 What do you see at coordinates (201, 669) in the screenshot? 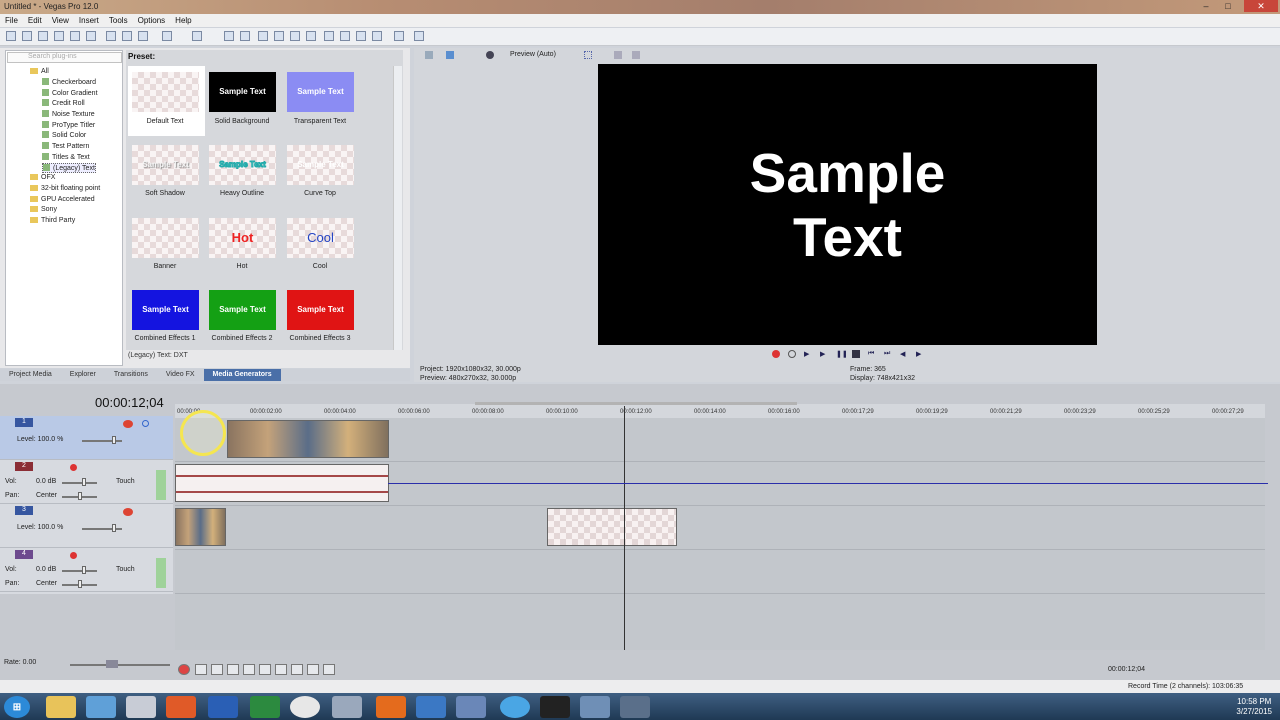
I see `loop-button` at bounding box center [201, 669].